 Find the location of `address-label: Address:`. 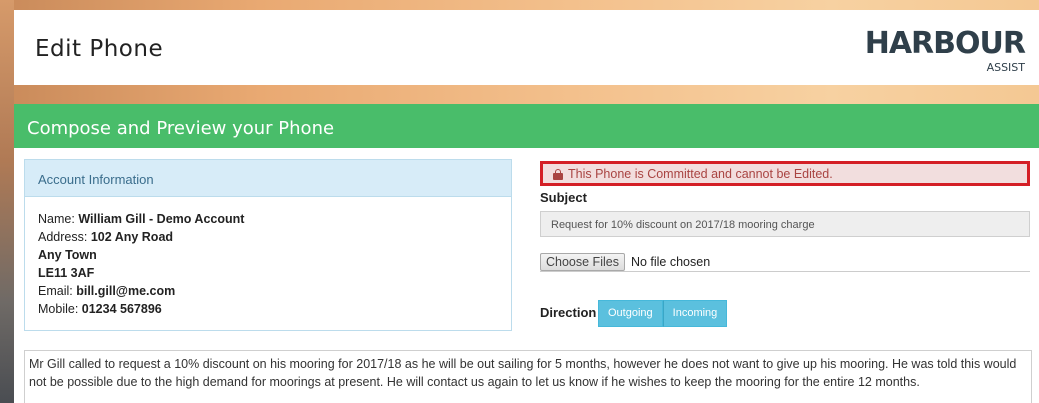

address-label: Address: is located at coordinates (63, 237).